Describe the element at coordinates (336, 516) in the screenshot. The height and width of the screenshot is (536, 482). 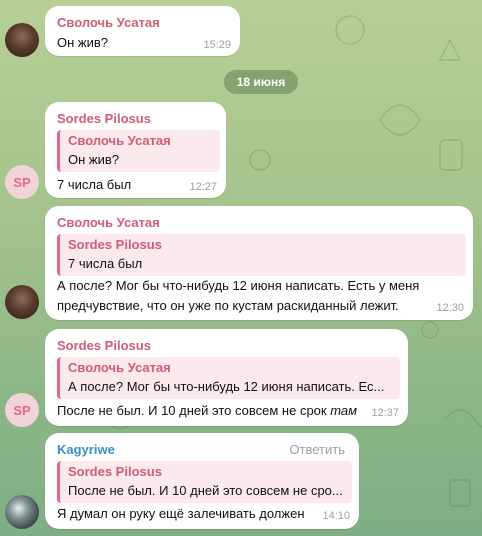
I see `message-time: 14:10` at that location.